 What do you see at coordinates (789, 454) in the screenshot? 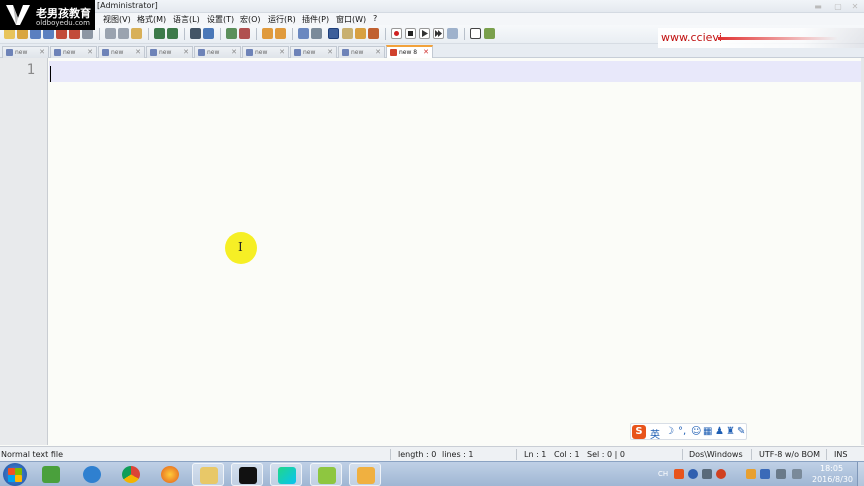
I see `status-encoding: UTF-8 w/o BOM` at bounding box center [789, 454].